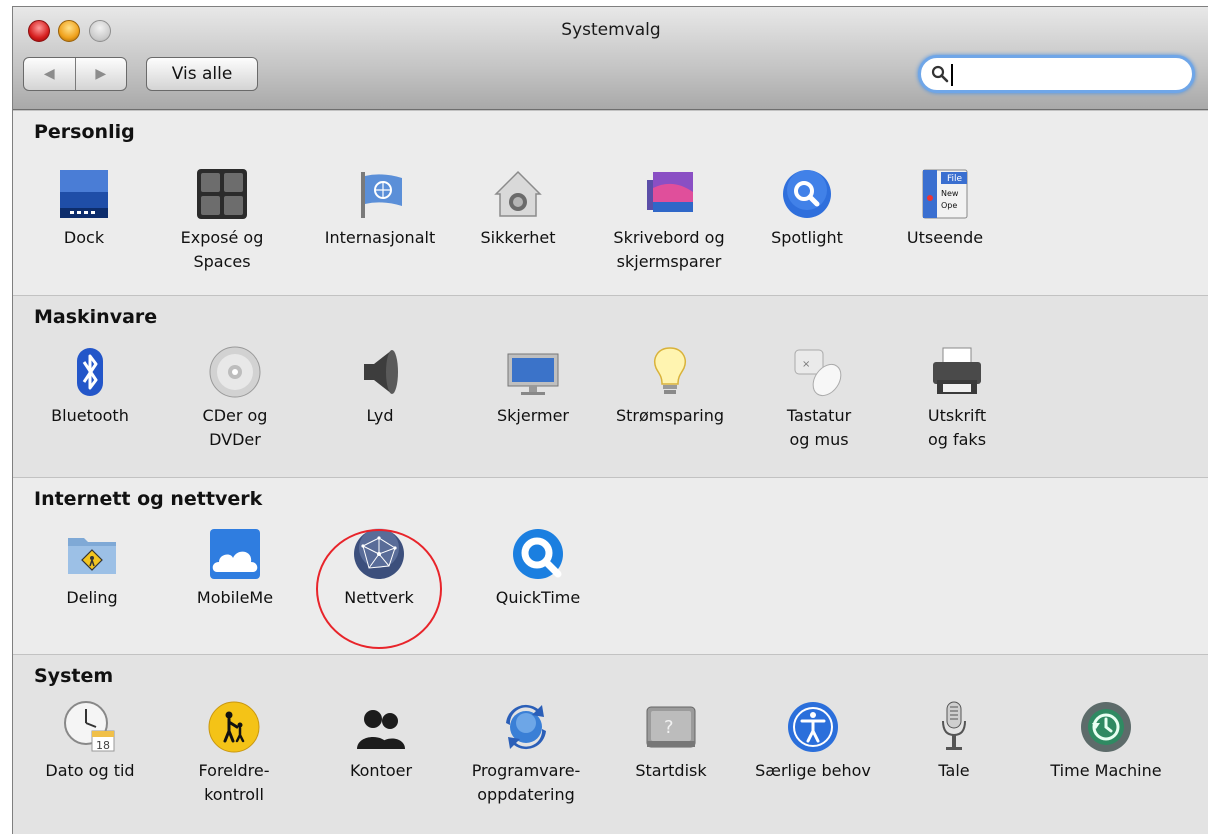 Image resolution: width=1208 pixels, height=834 pixels. Describe the element at coordinates (381, 195) in the screenshot. I see `flag-icon` at that location.